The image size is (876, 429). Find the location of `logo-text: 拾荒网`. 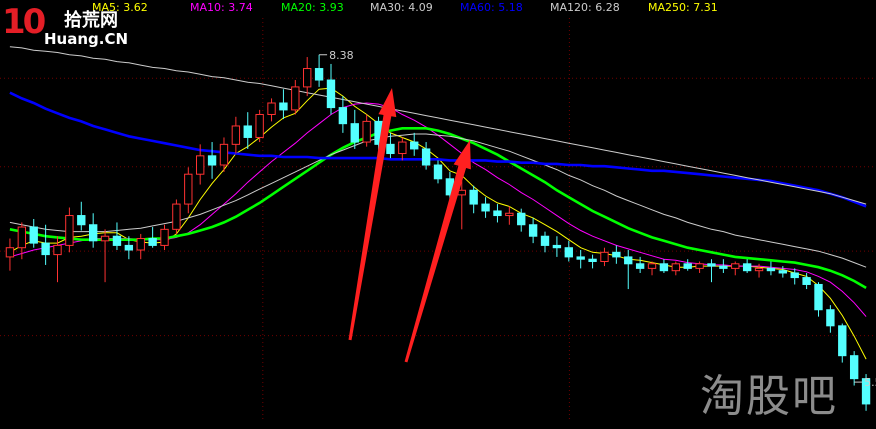

logo-text: 拾荒网 is located at coordinates (91, 20).